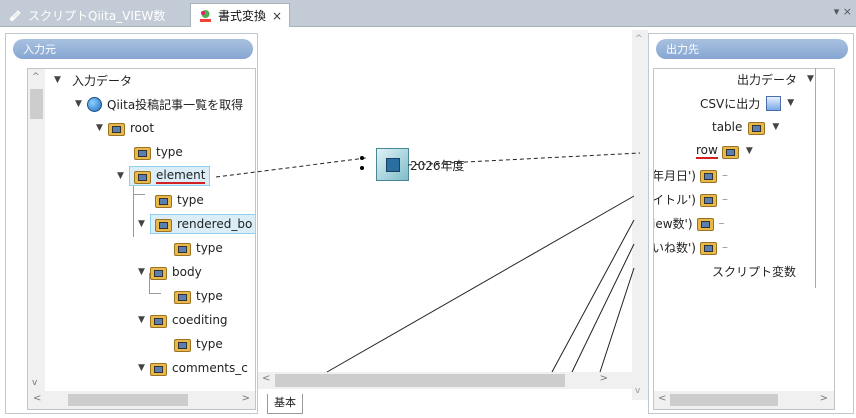 This screenshot has width=856, height=418. I want to click on tree-node-label: coediting, so click(200, 320).